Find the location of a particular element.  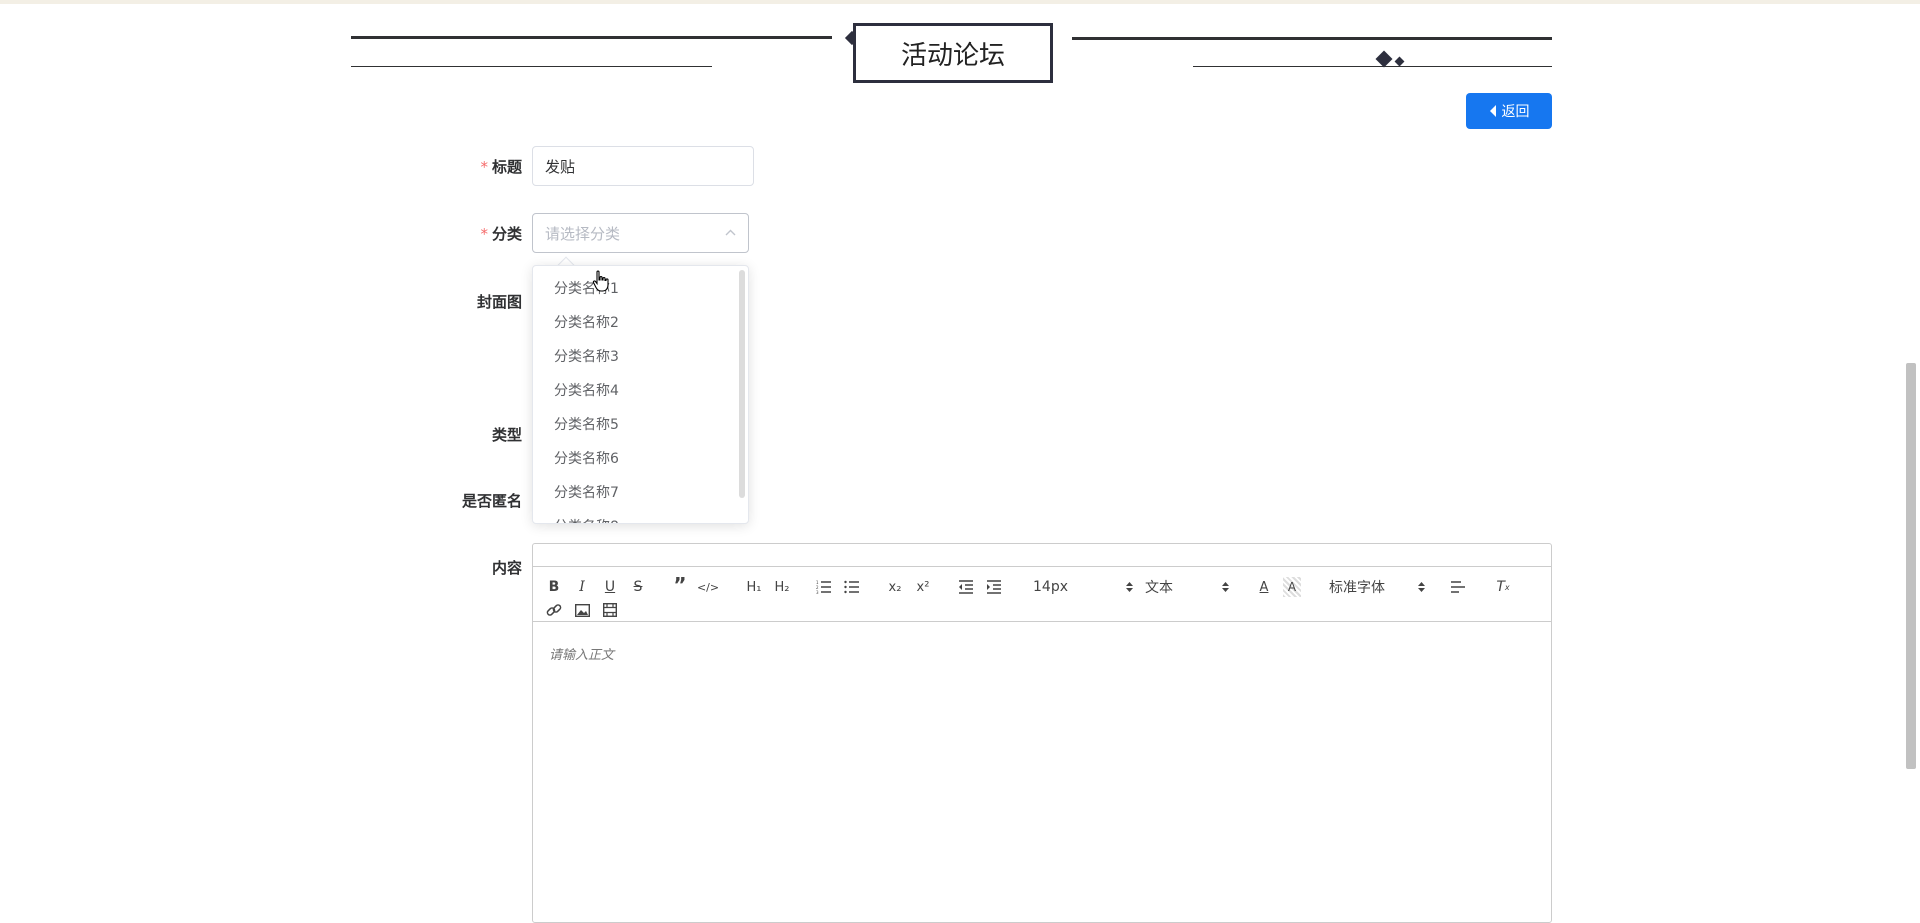

header-line-left-top is located at coordinates (591, 37).